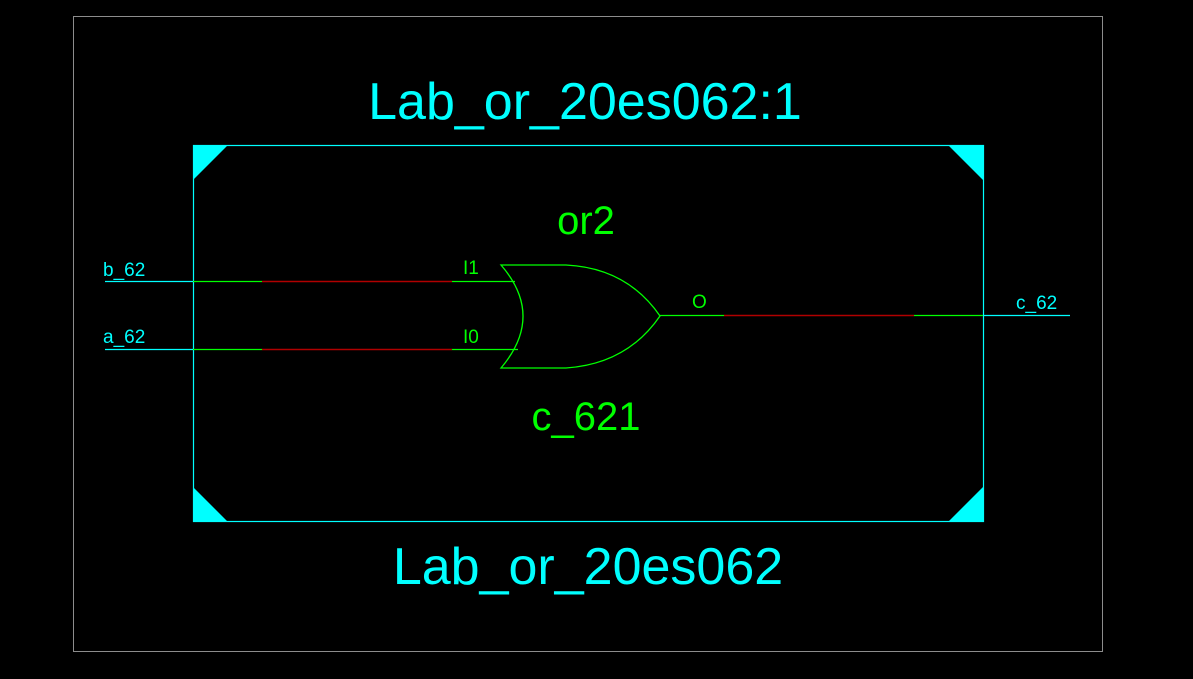 This screenshot has width=1193, height=679. What do you see at coordinates (471, 337) in the screenshot?
I see `pin-label-i0: I0` at bounding box center [471, 337].